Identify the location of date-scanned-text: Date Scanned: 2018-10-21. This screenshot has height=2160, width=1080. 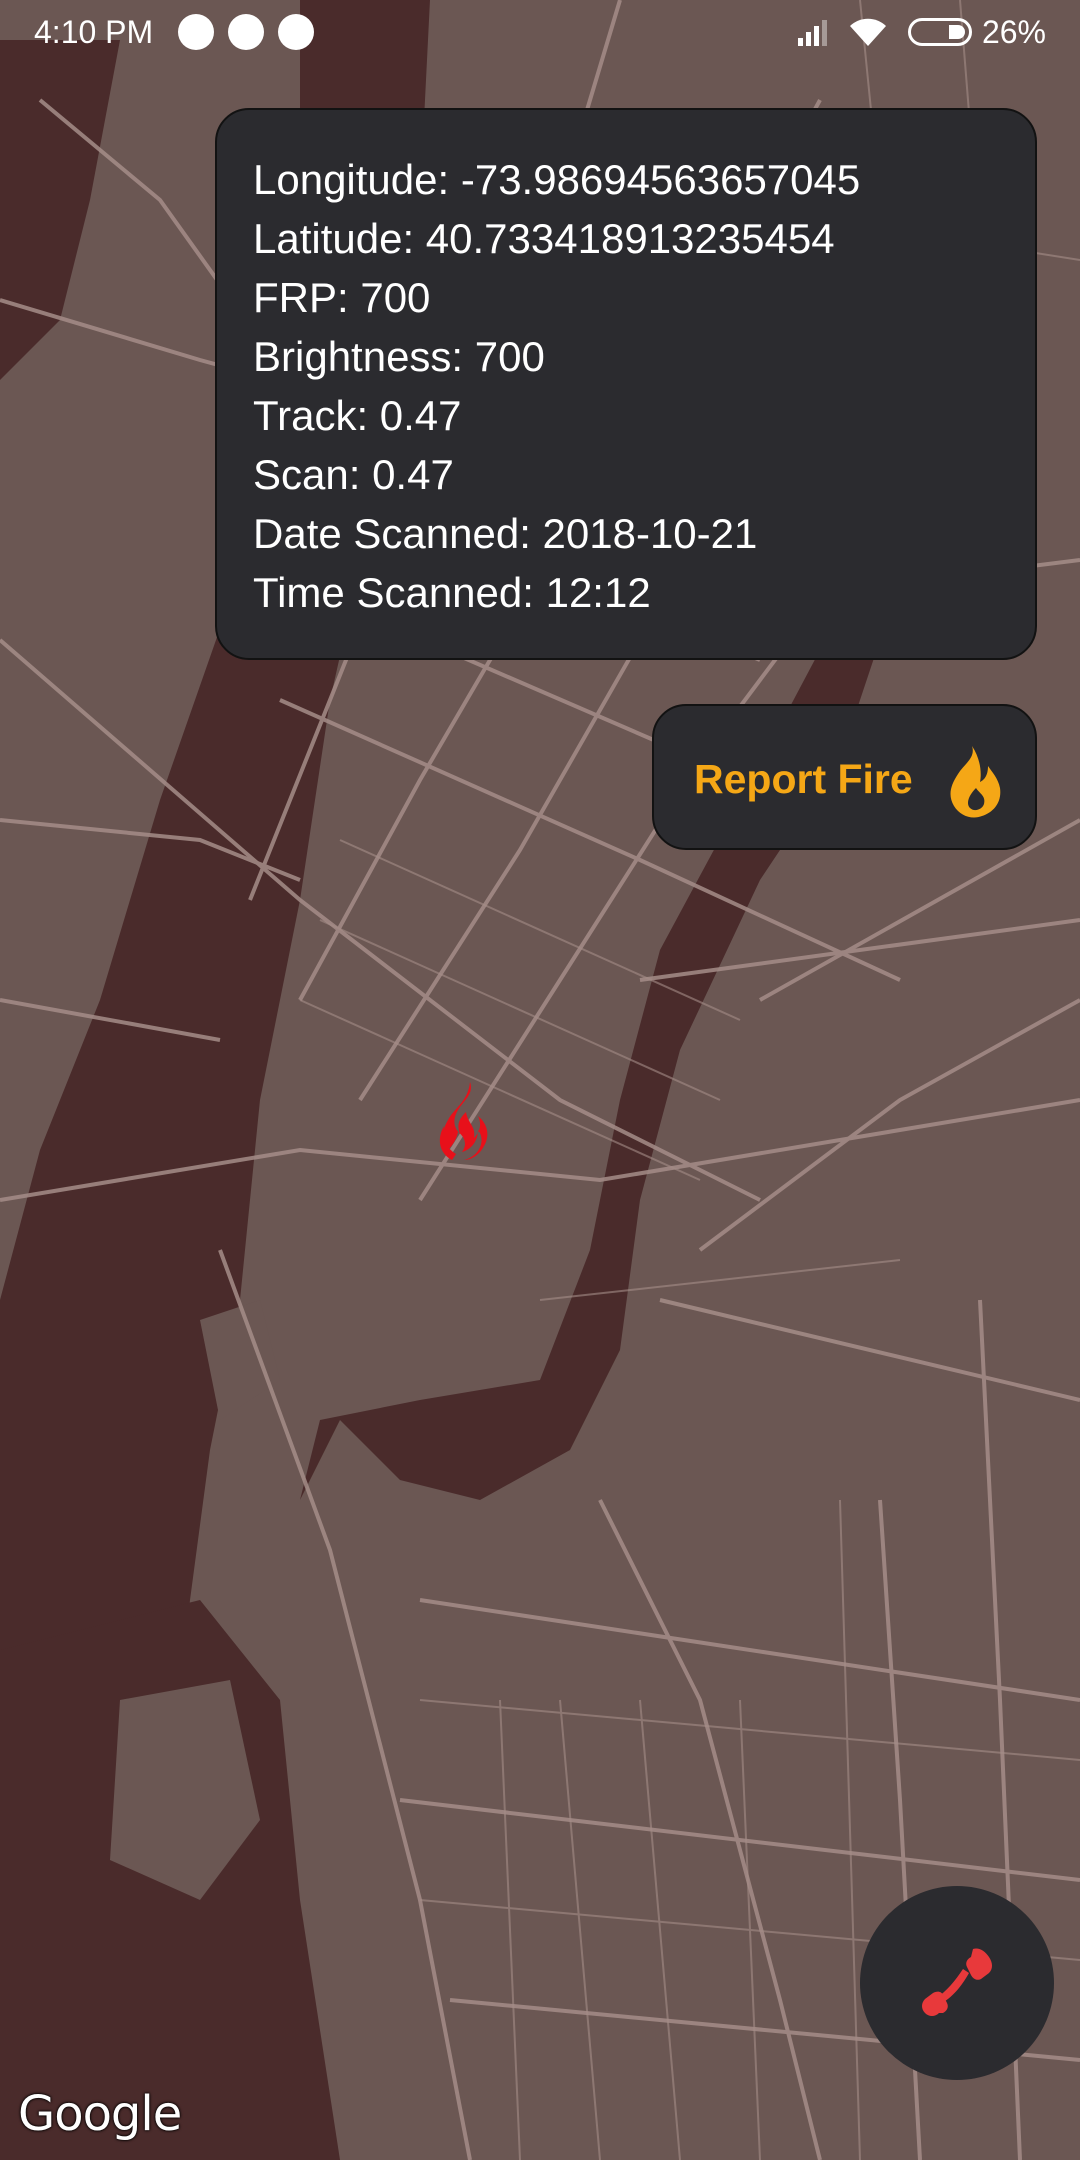
(505, 533).